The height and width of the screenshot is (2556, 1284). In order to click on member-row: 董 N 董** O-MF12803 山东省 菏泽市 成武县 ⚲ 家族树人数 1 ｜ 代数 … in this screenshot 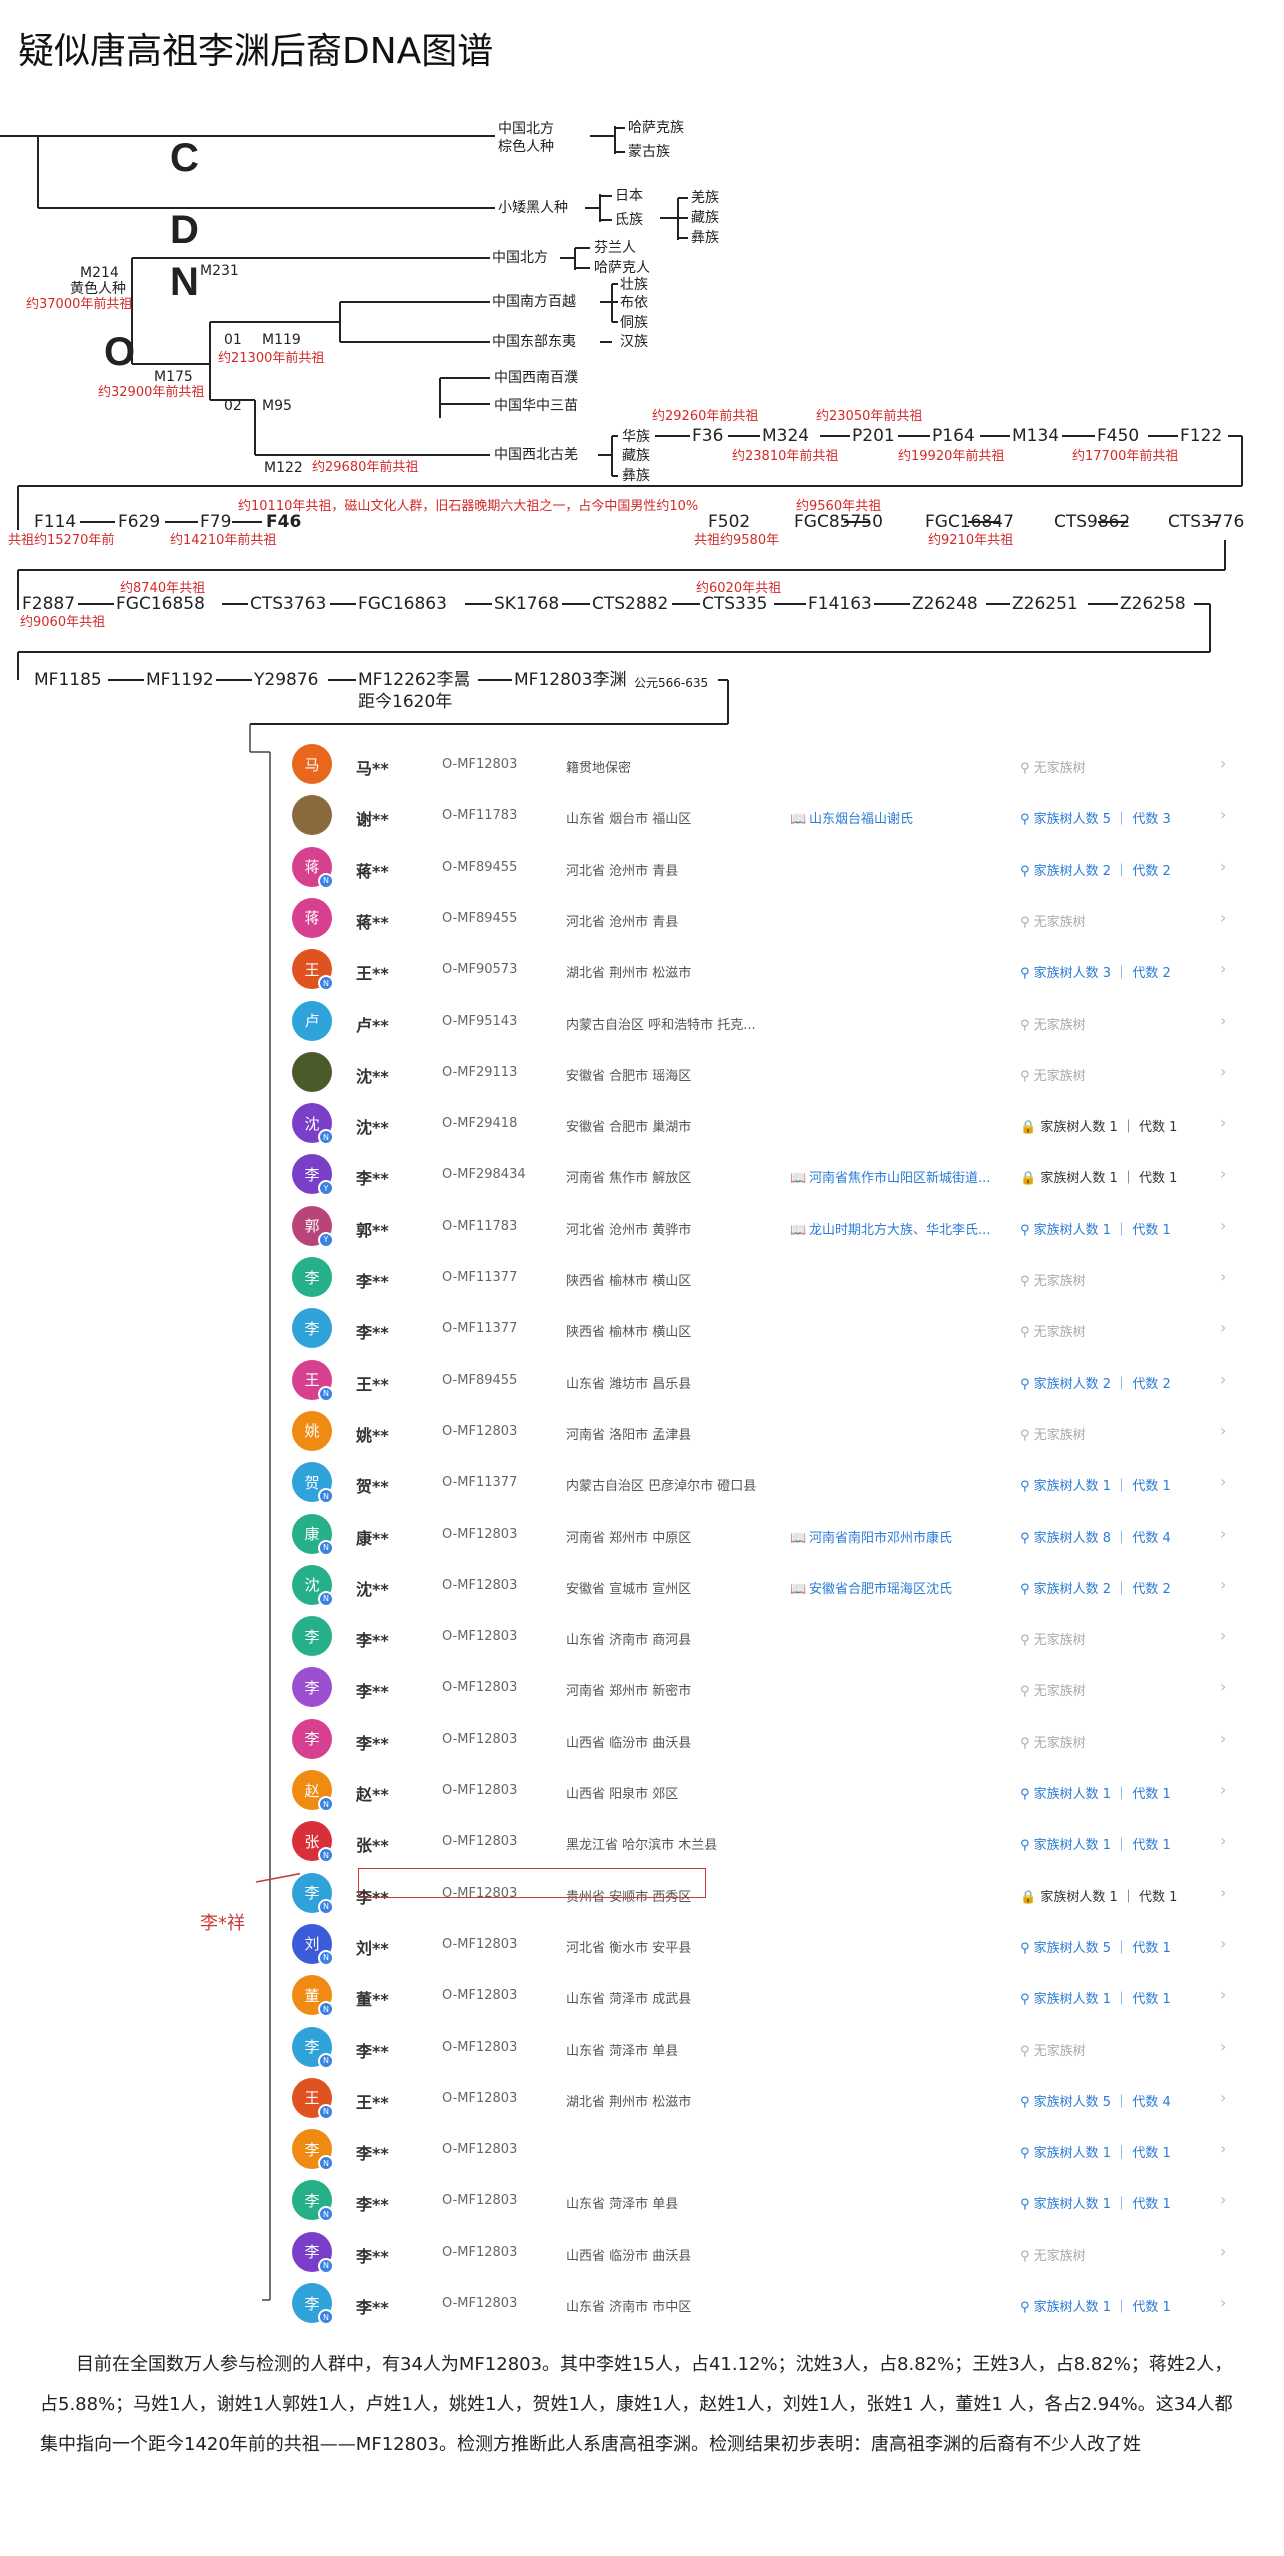, I will do `click(750, 1994)`.